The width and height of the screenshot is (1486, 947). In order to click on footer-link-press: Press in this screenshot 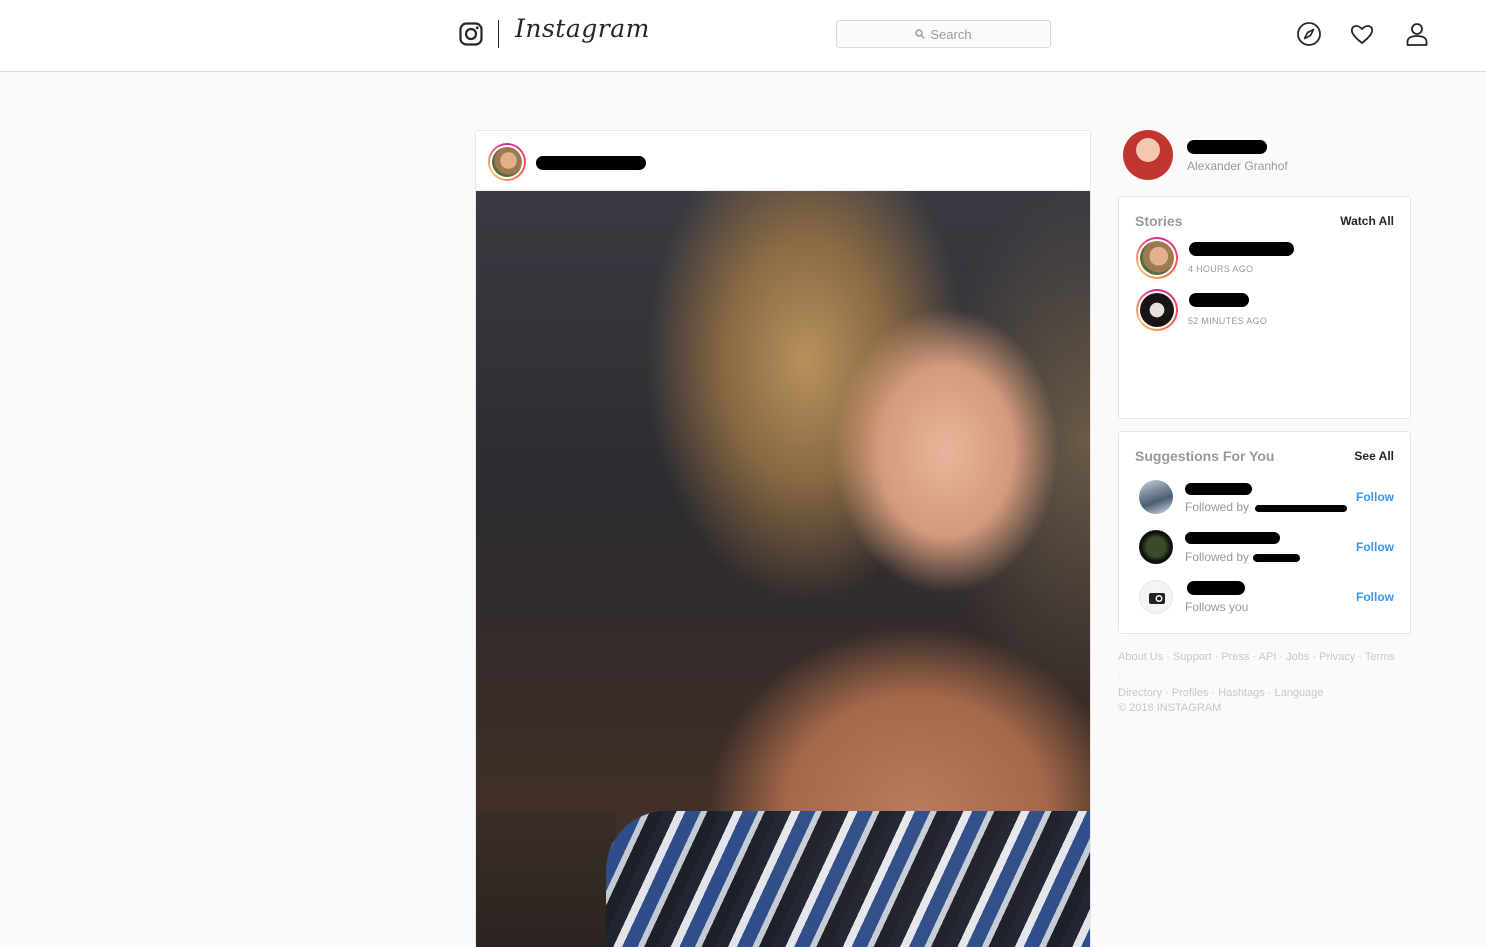, I will do `click(1235, 657)`.